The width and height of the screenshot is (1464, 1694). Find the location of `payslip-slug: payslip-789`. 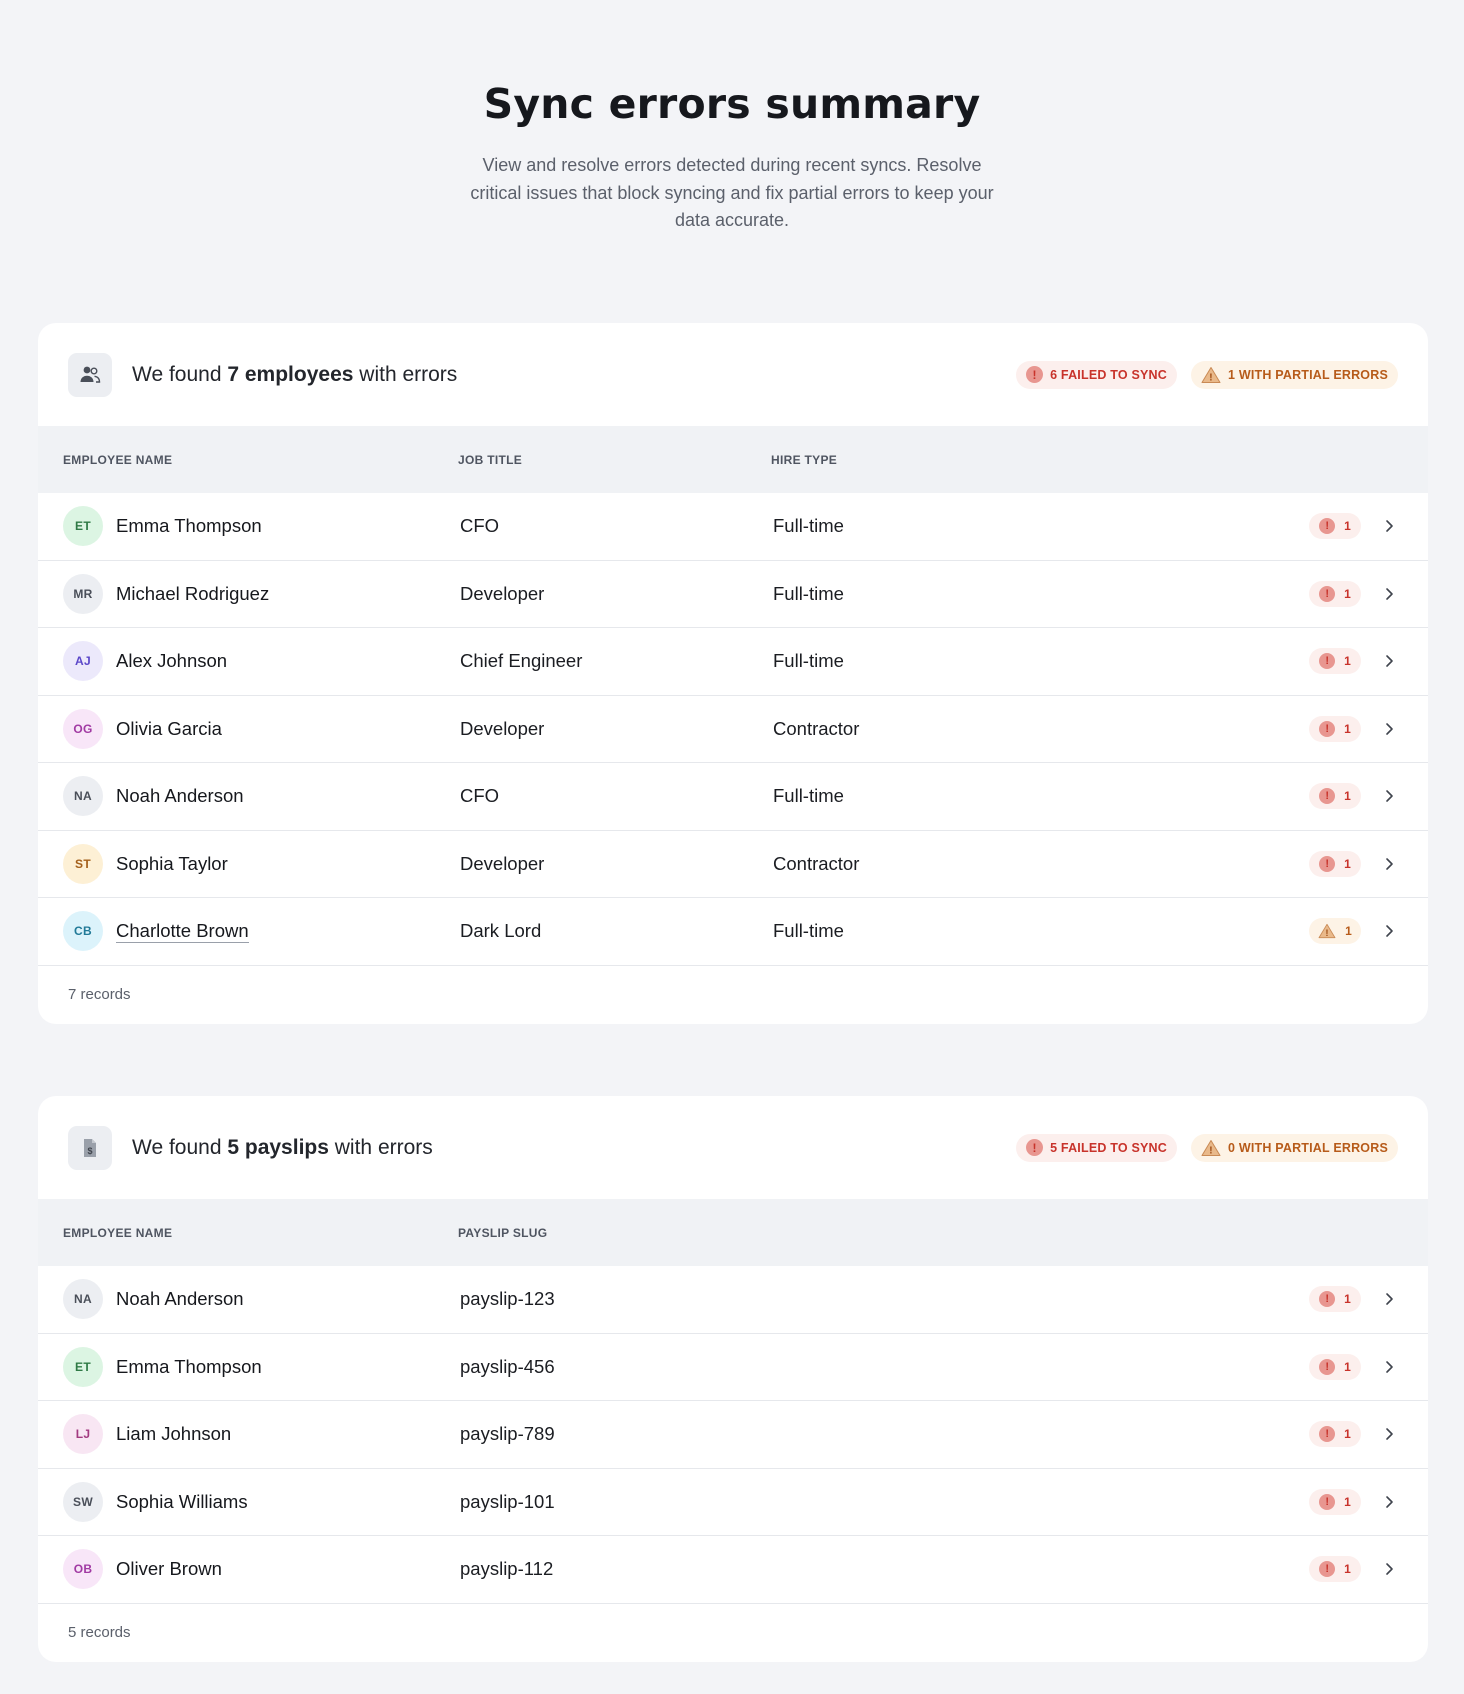

payslip-slug: payslip-789 is located at coordinates (507, 1434).